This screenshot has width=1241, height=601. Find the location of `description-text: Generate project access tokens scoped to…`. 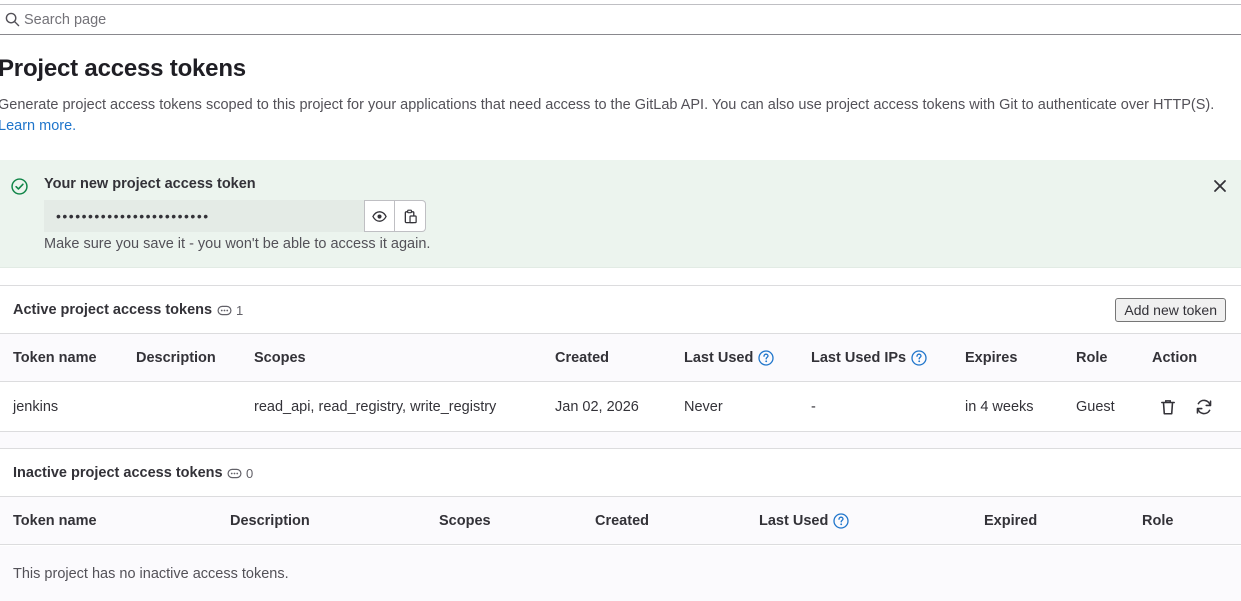

description-text: Generate project access tokens scoped to… is located at coordinates (607, 105).